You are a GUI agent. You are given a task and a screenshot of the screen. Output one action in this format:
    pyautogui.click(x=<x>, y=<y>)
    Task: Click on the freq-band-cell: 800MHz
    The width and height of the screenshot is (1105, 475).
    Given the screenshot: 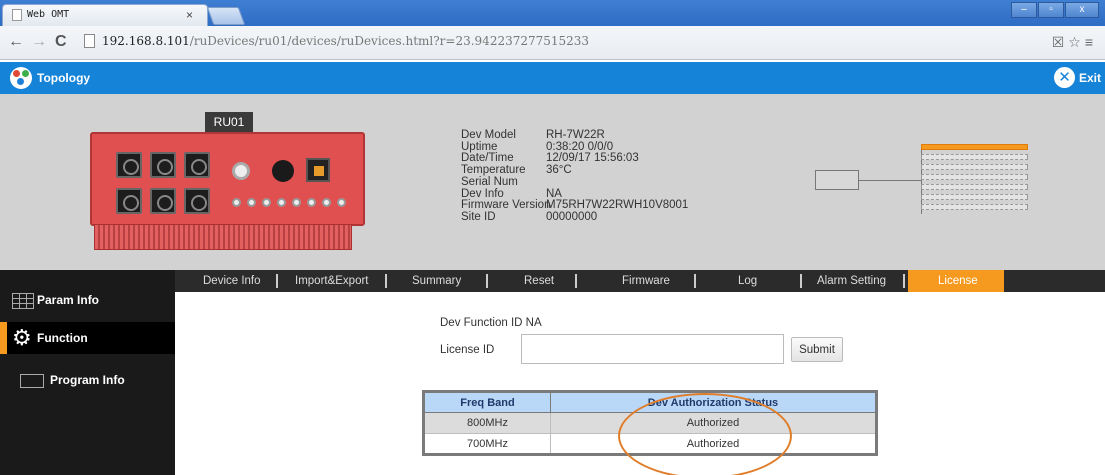 What is the action you would take?
    pyautogui.click(x=487, y=423)
    